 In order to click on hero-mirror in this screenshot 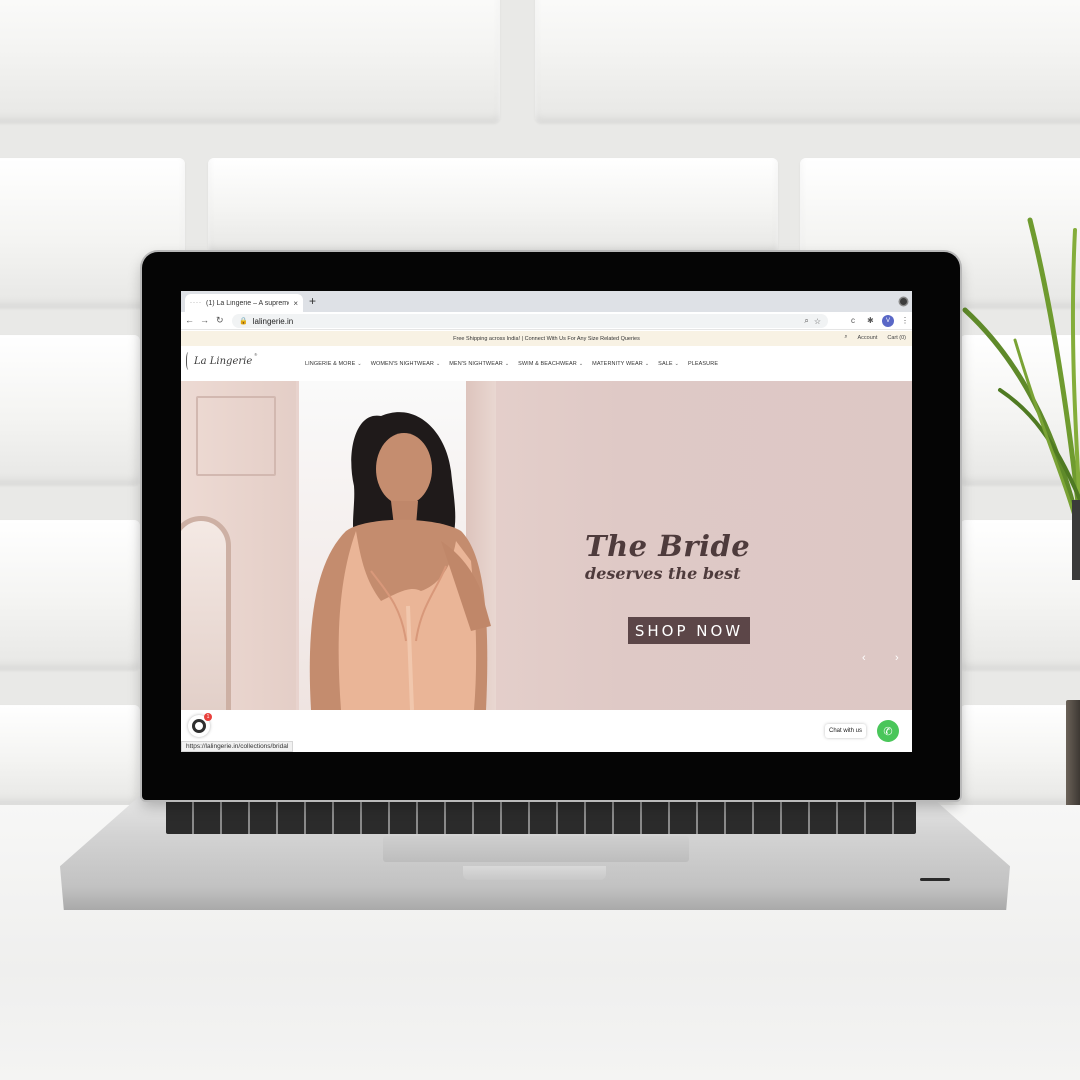, I will do `click(206, 613)`.